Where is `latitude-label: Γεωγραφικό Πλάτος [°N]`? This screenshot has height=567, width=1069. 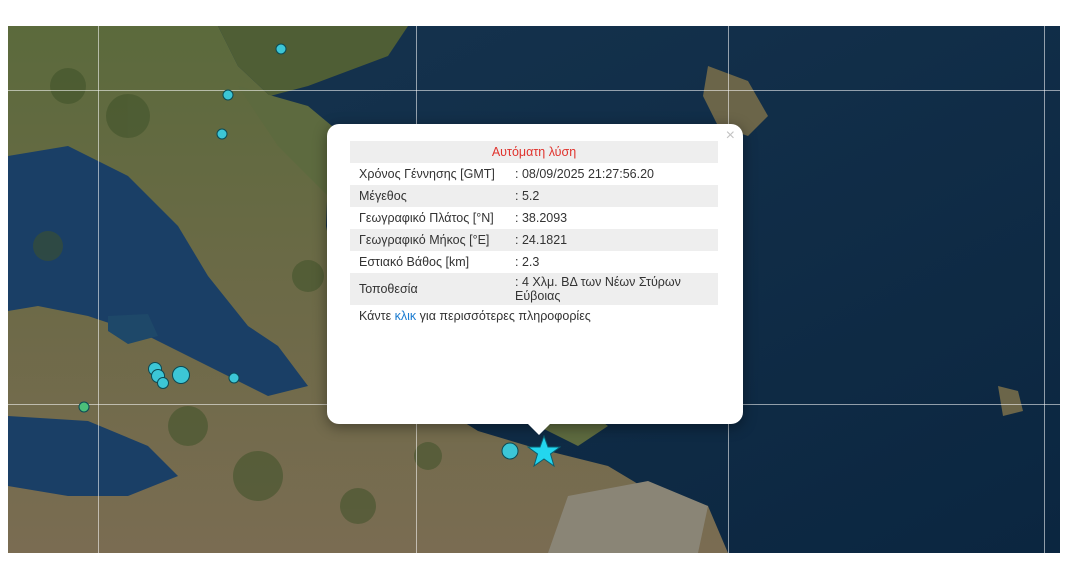 latitude-label: Γεωγραφικό Πλάτος [°N] is located at coordinates (426, 218).